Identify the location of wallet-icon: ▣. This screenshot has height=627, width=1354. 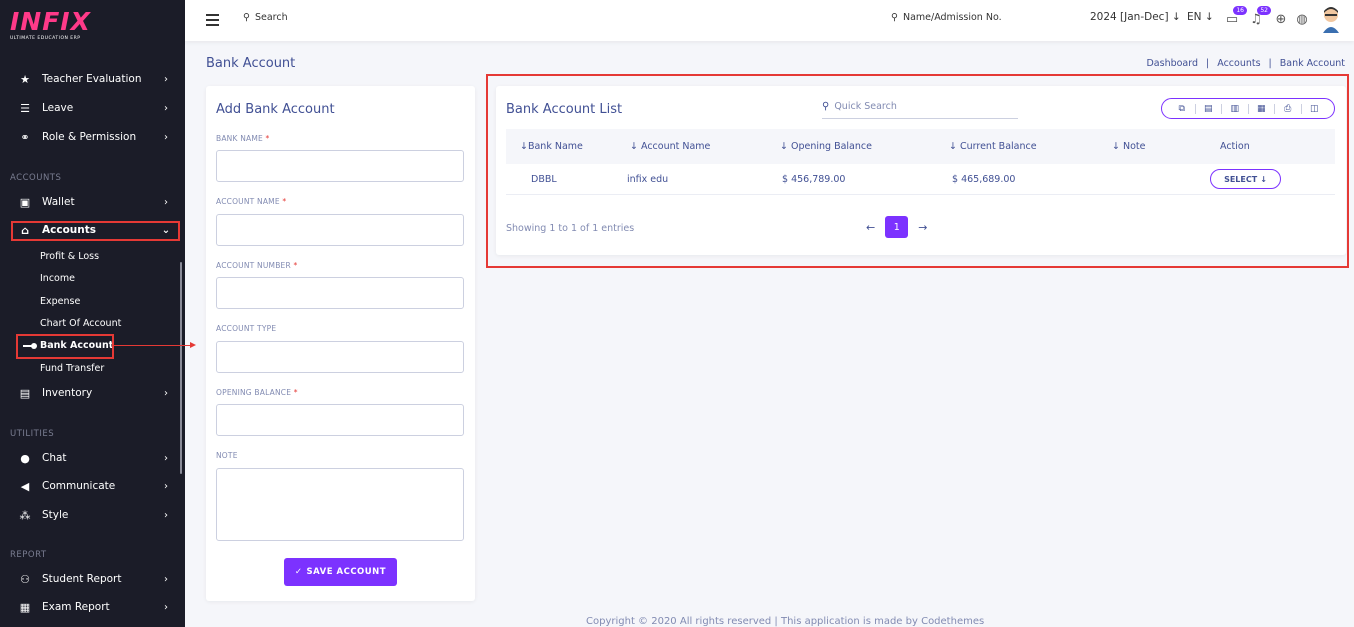
(25, 202).